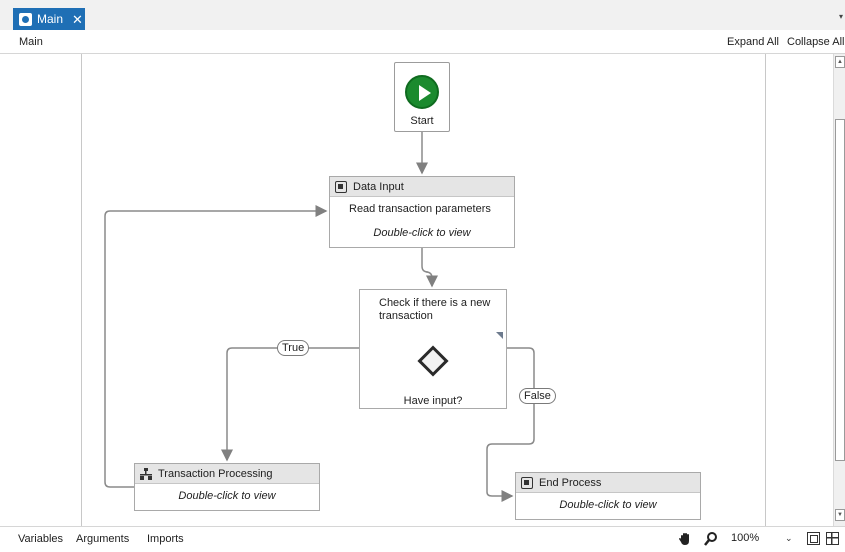  Describe the element at coordinates (146, 473) in the screenshot. I see `tree-icon` at that location.